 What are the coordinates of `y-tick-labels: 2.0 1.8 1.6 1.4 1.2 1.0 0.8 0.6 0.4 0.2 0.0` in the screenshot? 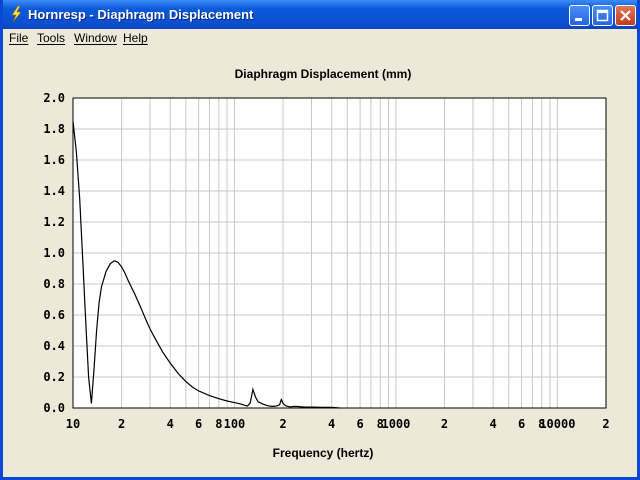 It's located at (54, 253).